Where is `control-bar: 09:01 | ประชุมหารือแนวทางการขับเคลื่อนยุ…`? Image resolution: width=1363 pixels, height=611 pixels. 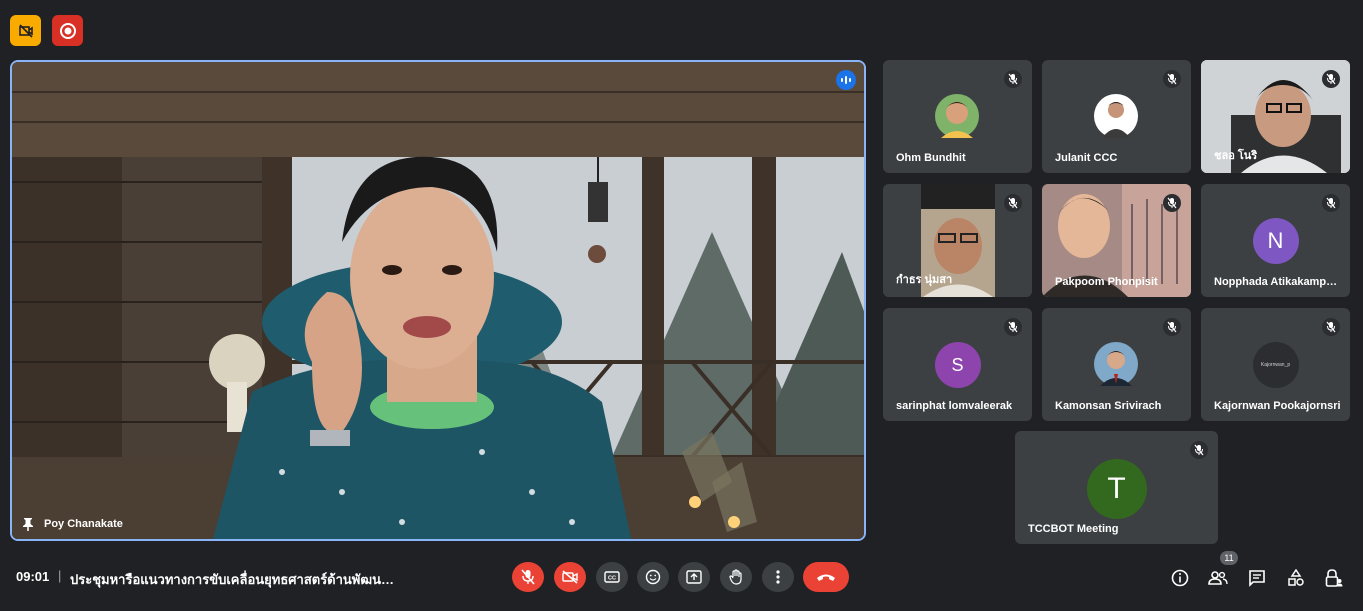
control-bar: 09:01 | ประชุมหารือแนวทางการขับเคลื่อนยุ… is located at coordinates (681, 578).